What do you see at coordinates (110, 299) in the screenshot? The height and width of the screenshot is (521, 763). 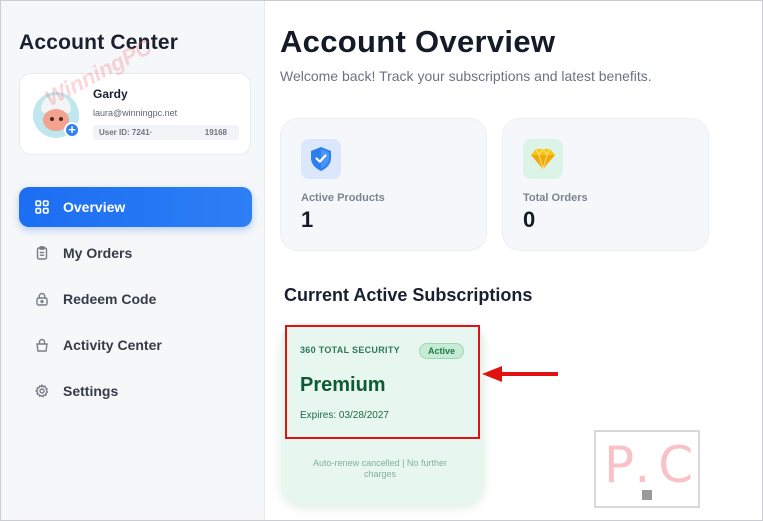 I see `sidebar-item-label: Redeem Code` at bounding box center [110, 299].